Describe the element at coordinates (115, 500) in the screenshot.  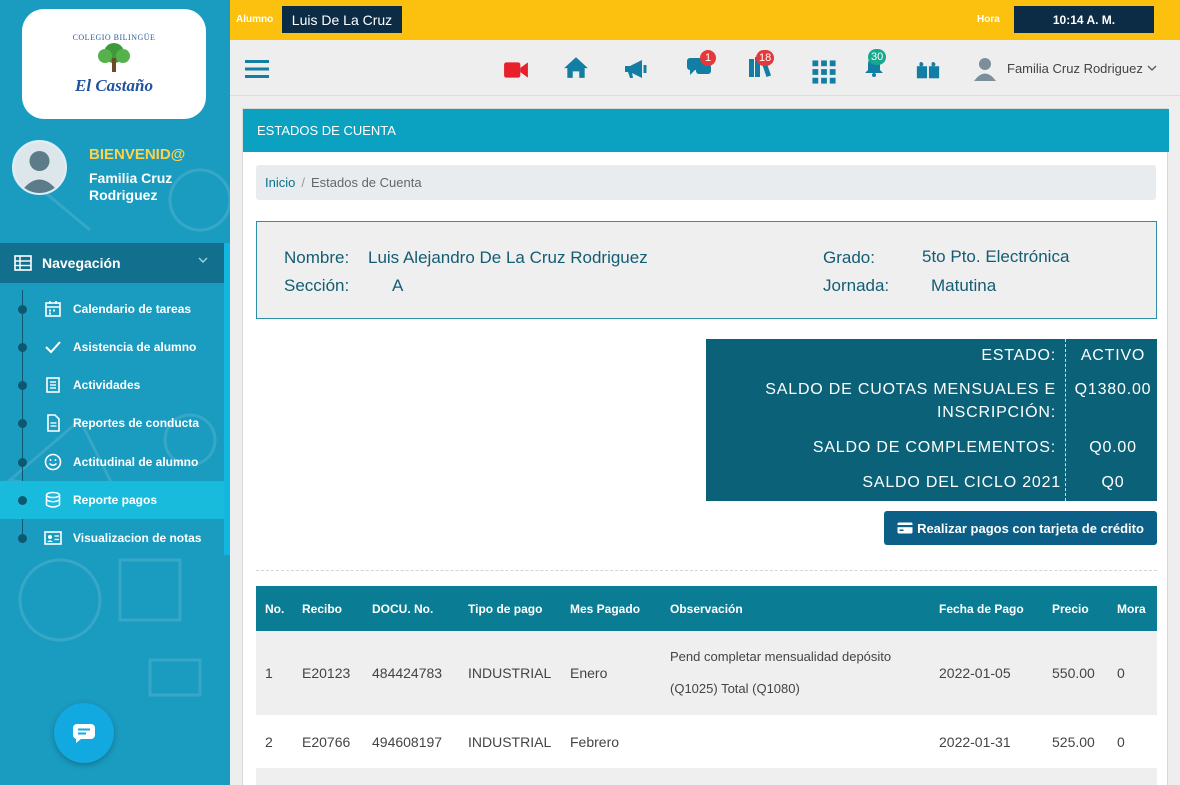
I see `sidebar-item-label: Reporte pagos` at that location.